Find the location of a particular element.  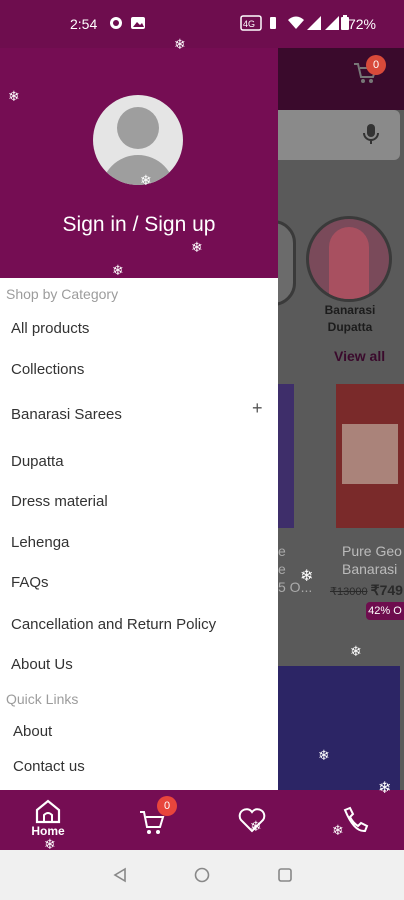

category-circle-dupatta is located at coordinates (349, 259).